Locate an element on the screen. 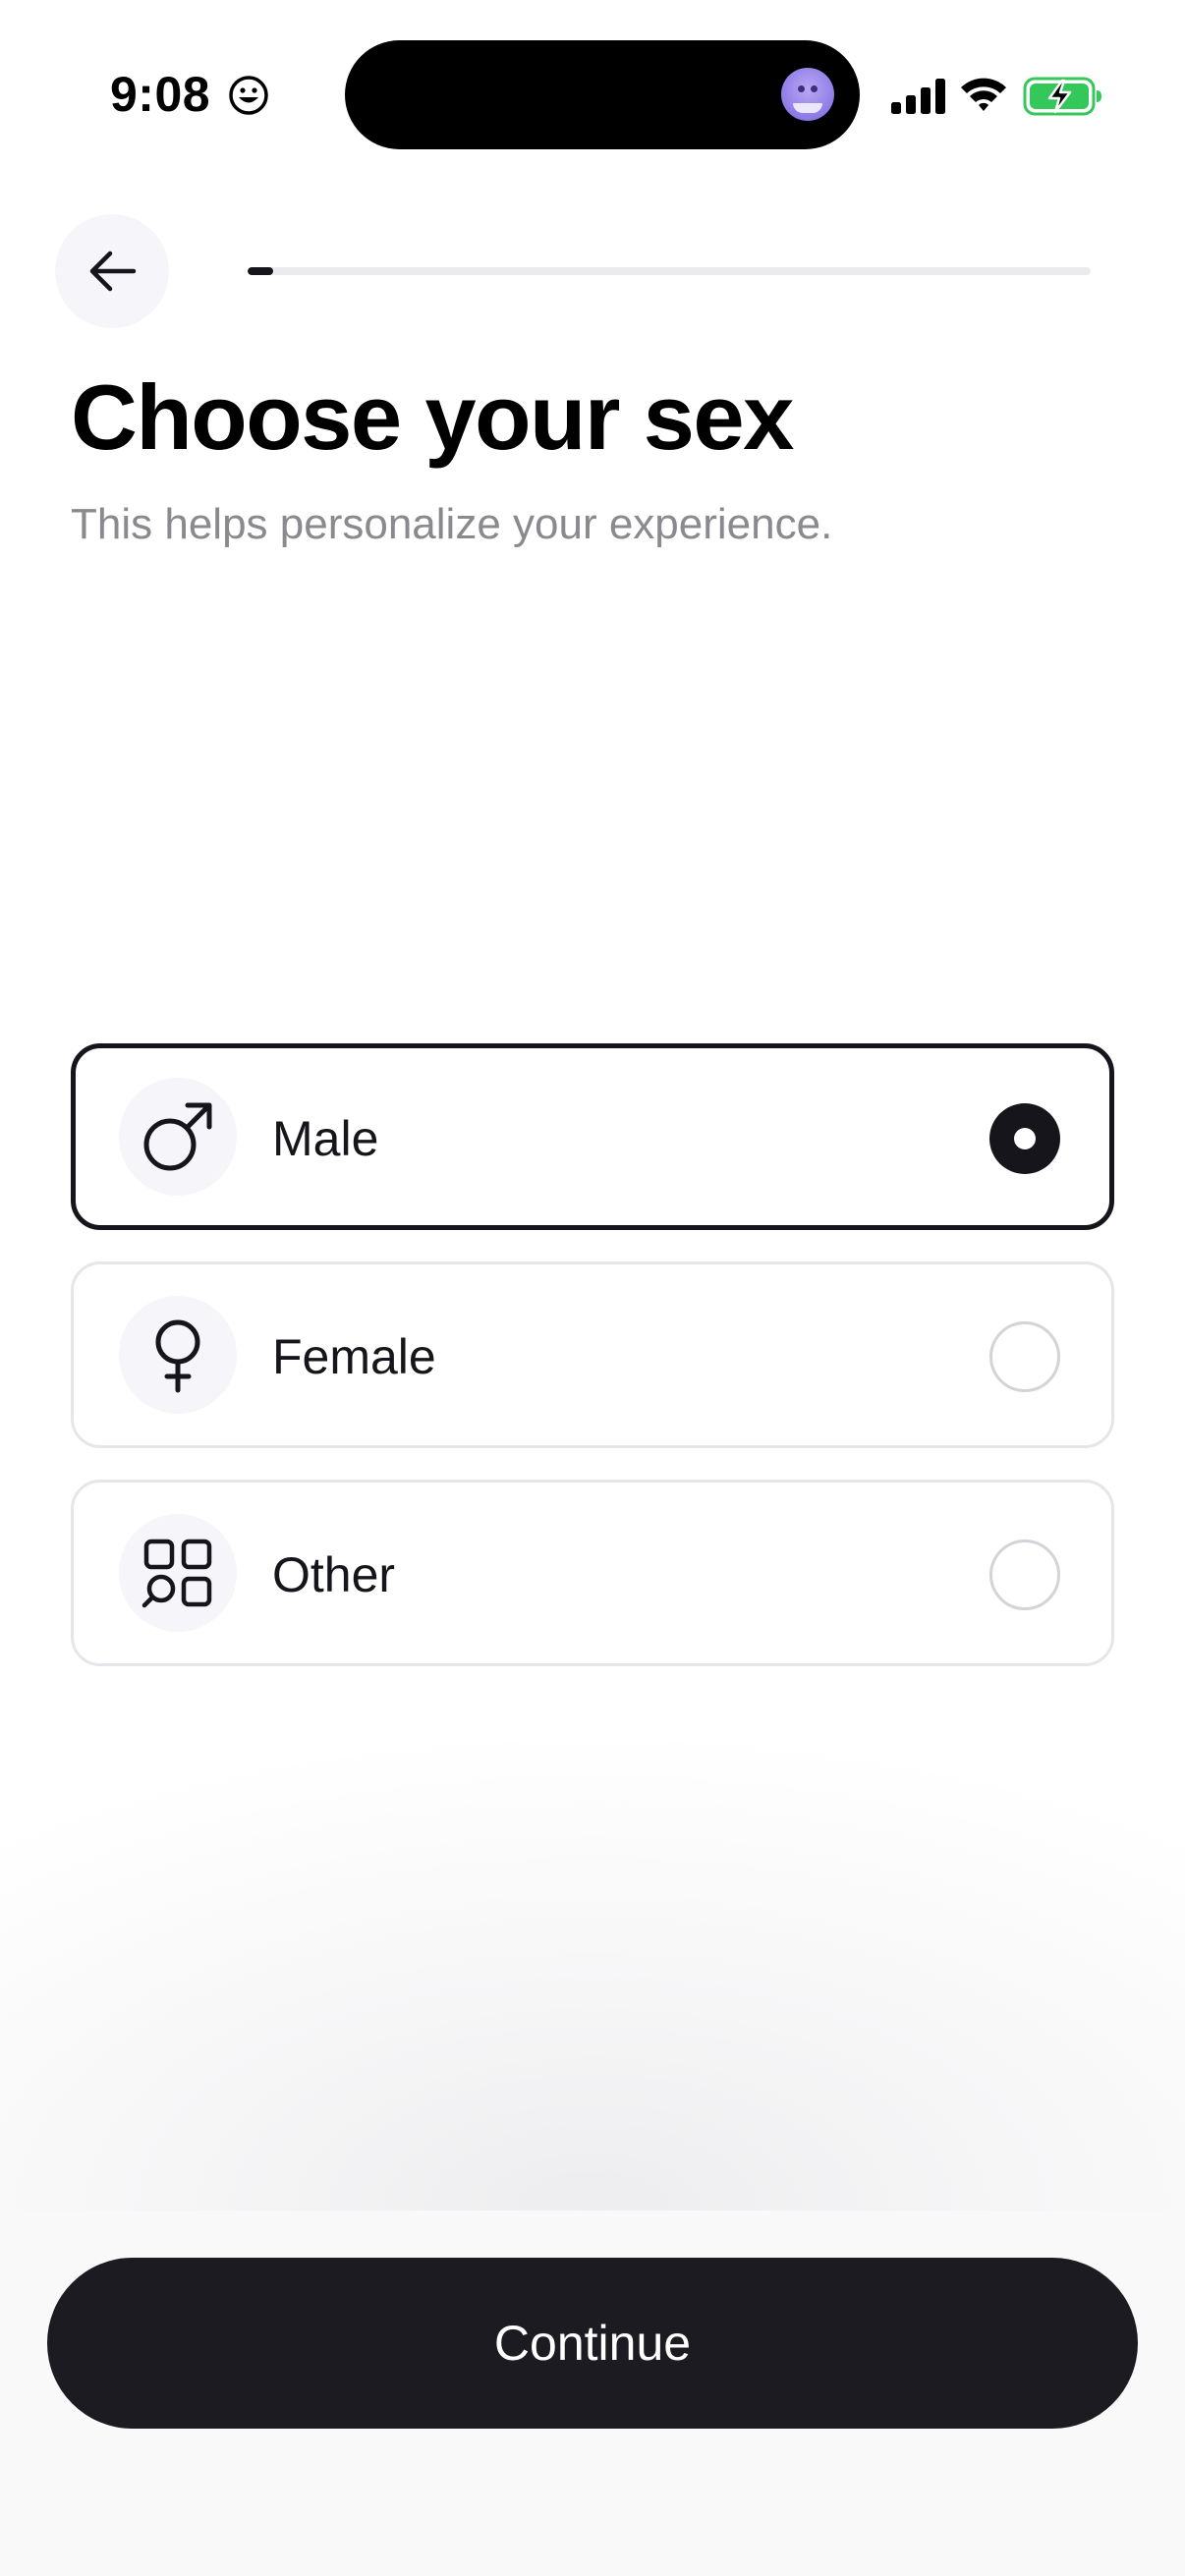  page-title: Choose your sex is located at coordinates (433, 417).